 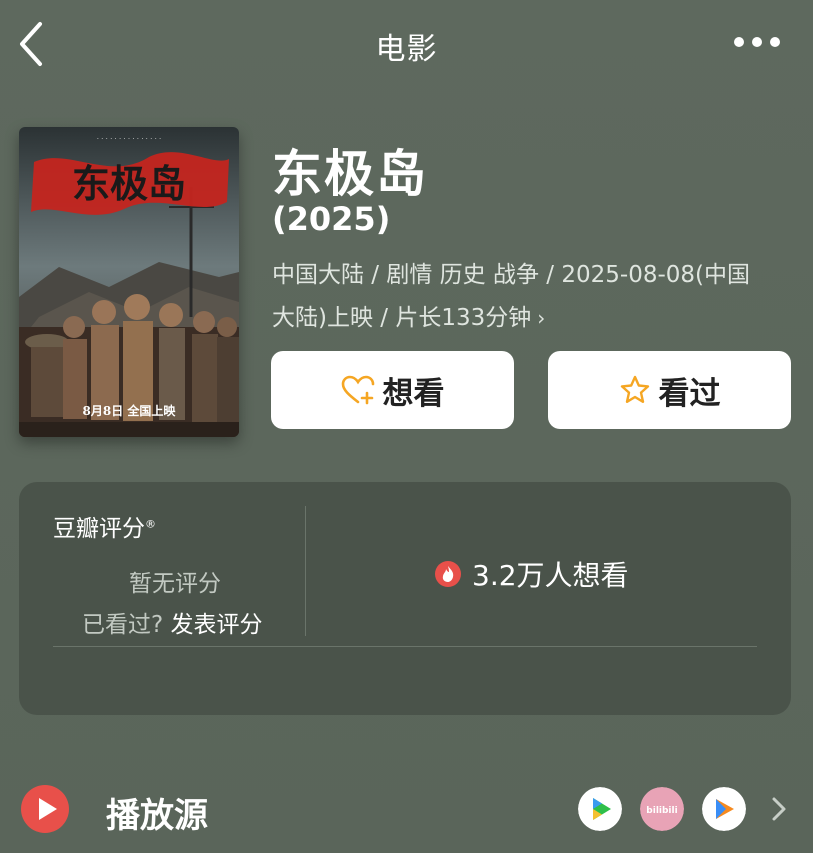 I want to click on watched-label: 看过, so click(x=689, y=393).